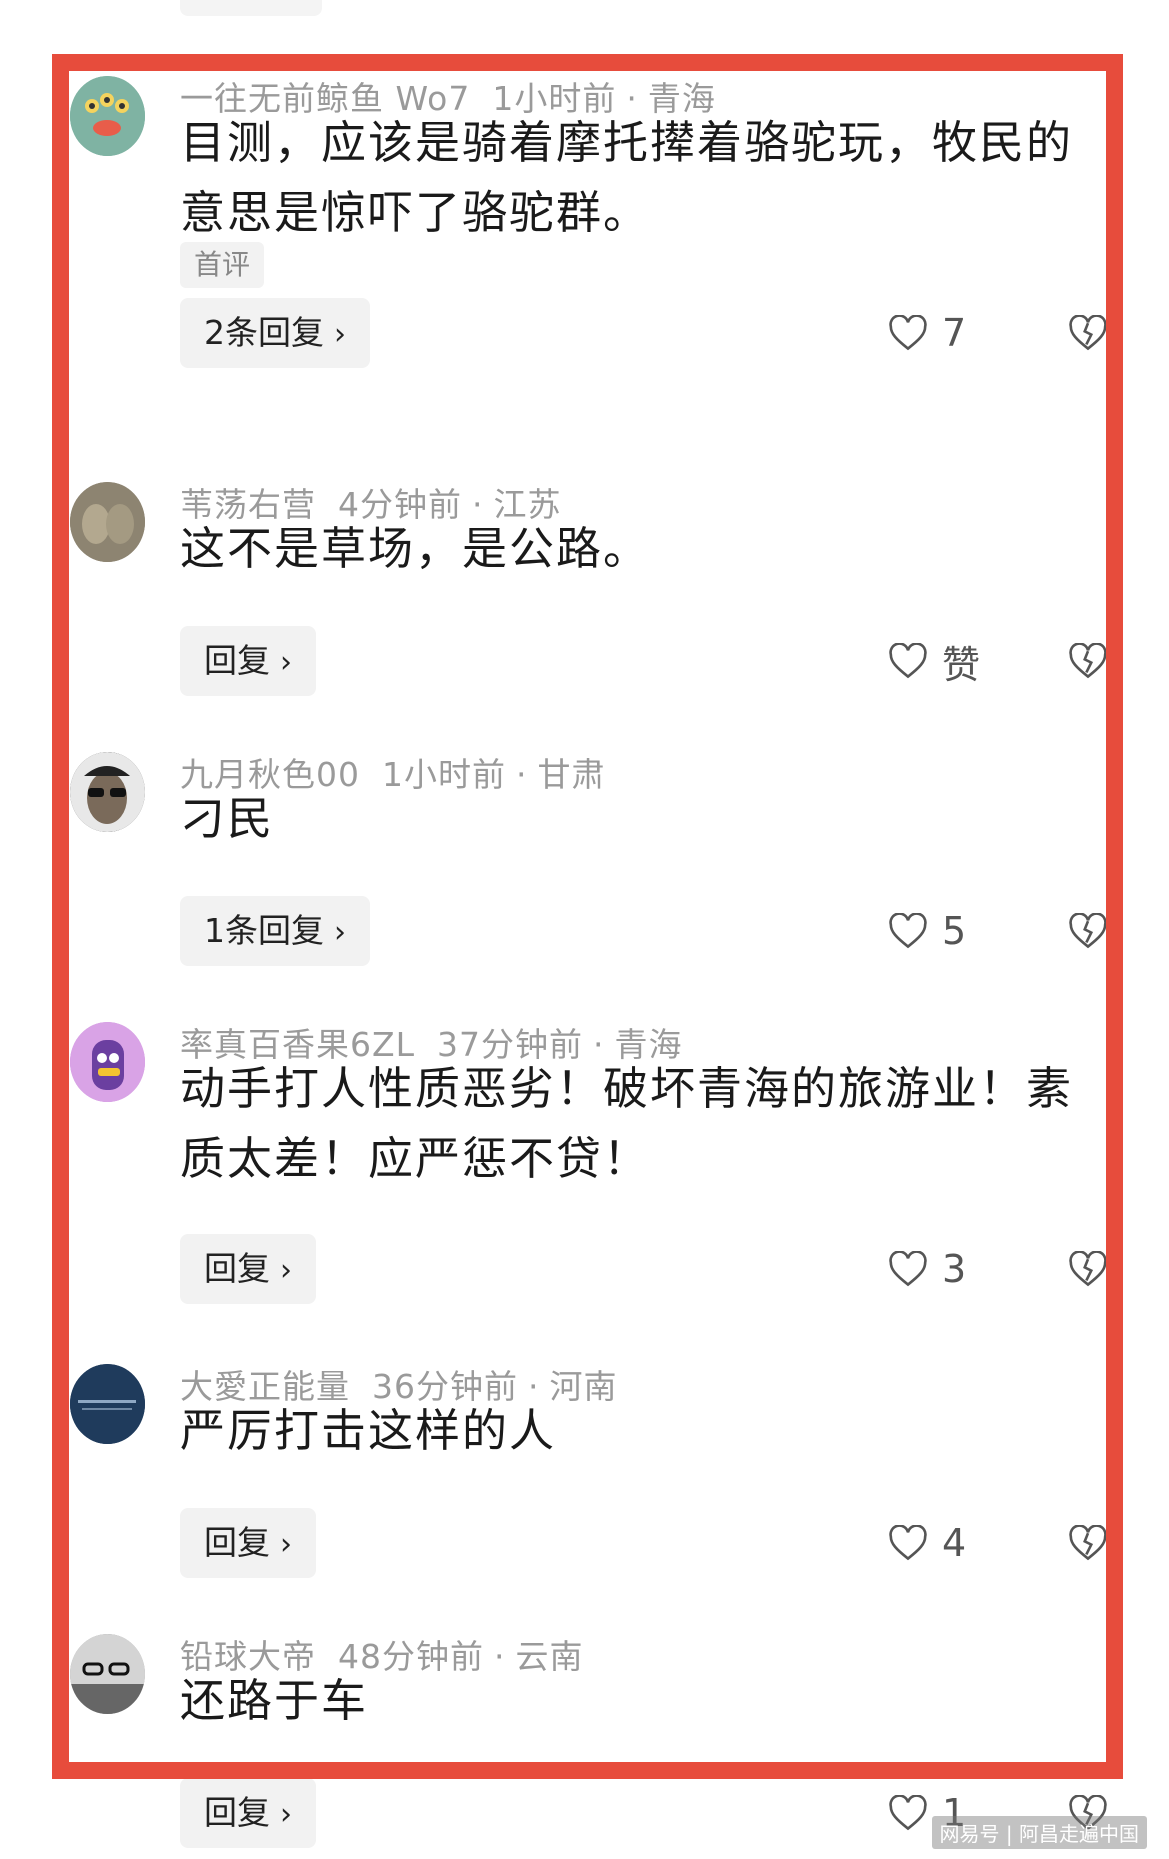  Describe the element at coordinates (222, 265) in the screenshot. I see `first-comment-tag: 首评` at that location.